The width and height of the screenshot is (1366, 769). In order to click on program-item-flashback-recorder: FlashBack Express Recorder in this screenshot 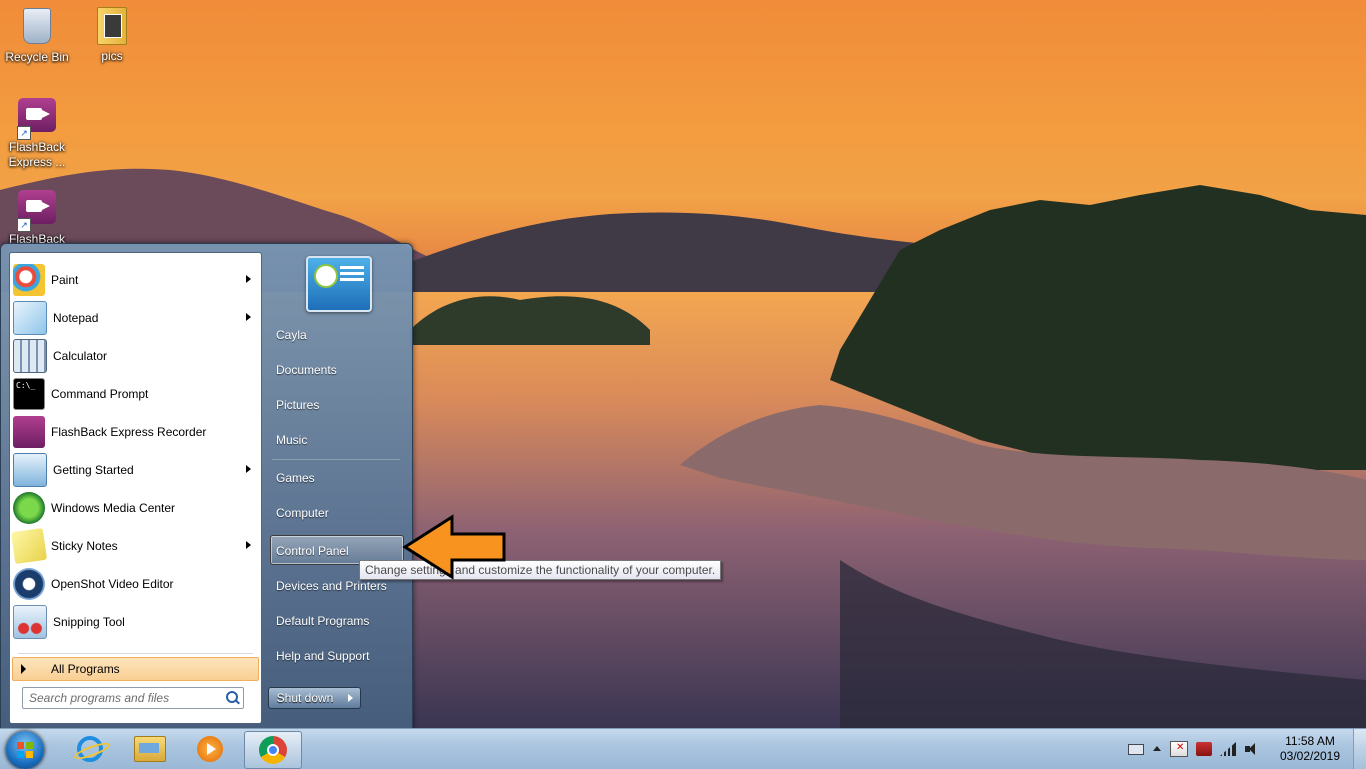, I will do `click(136, 432)`.